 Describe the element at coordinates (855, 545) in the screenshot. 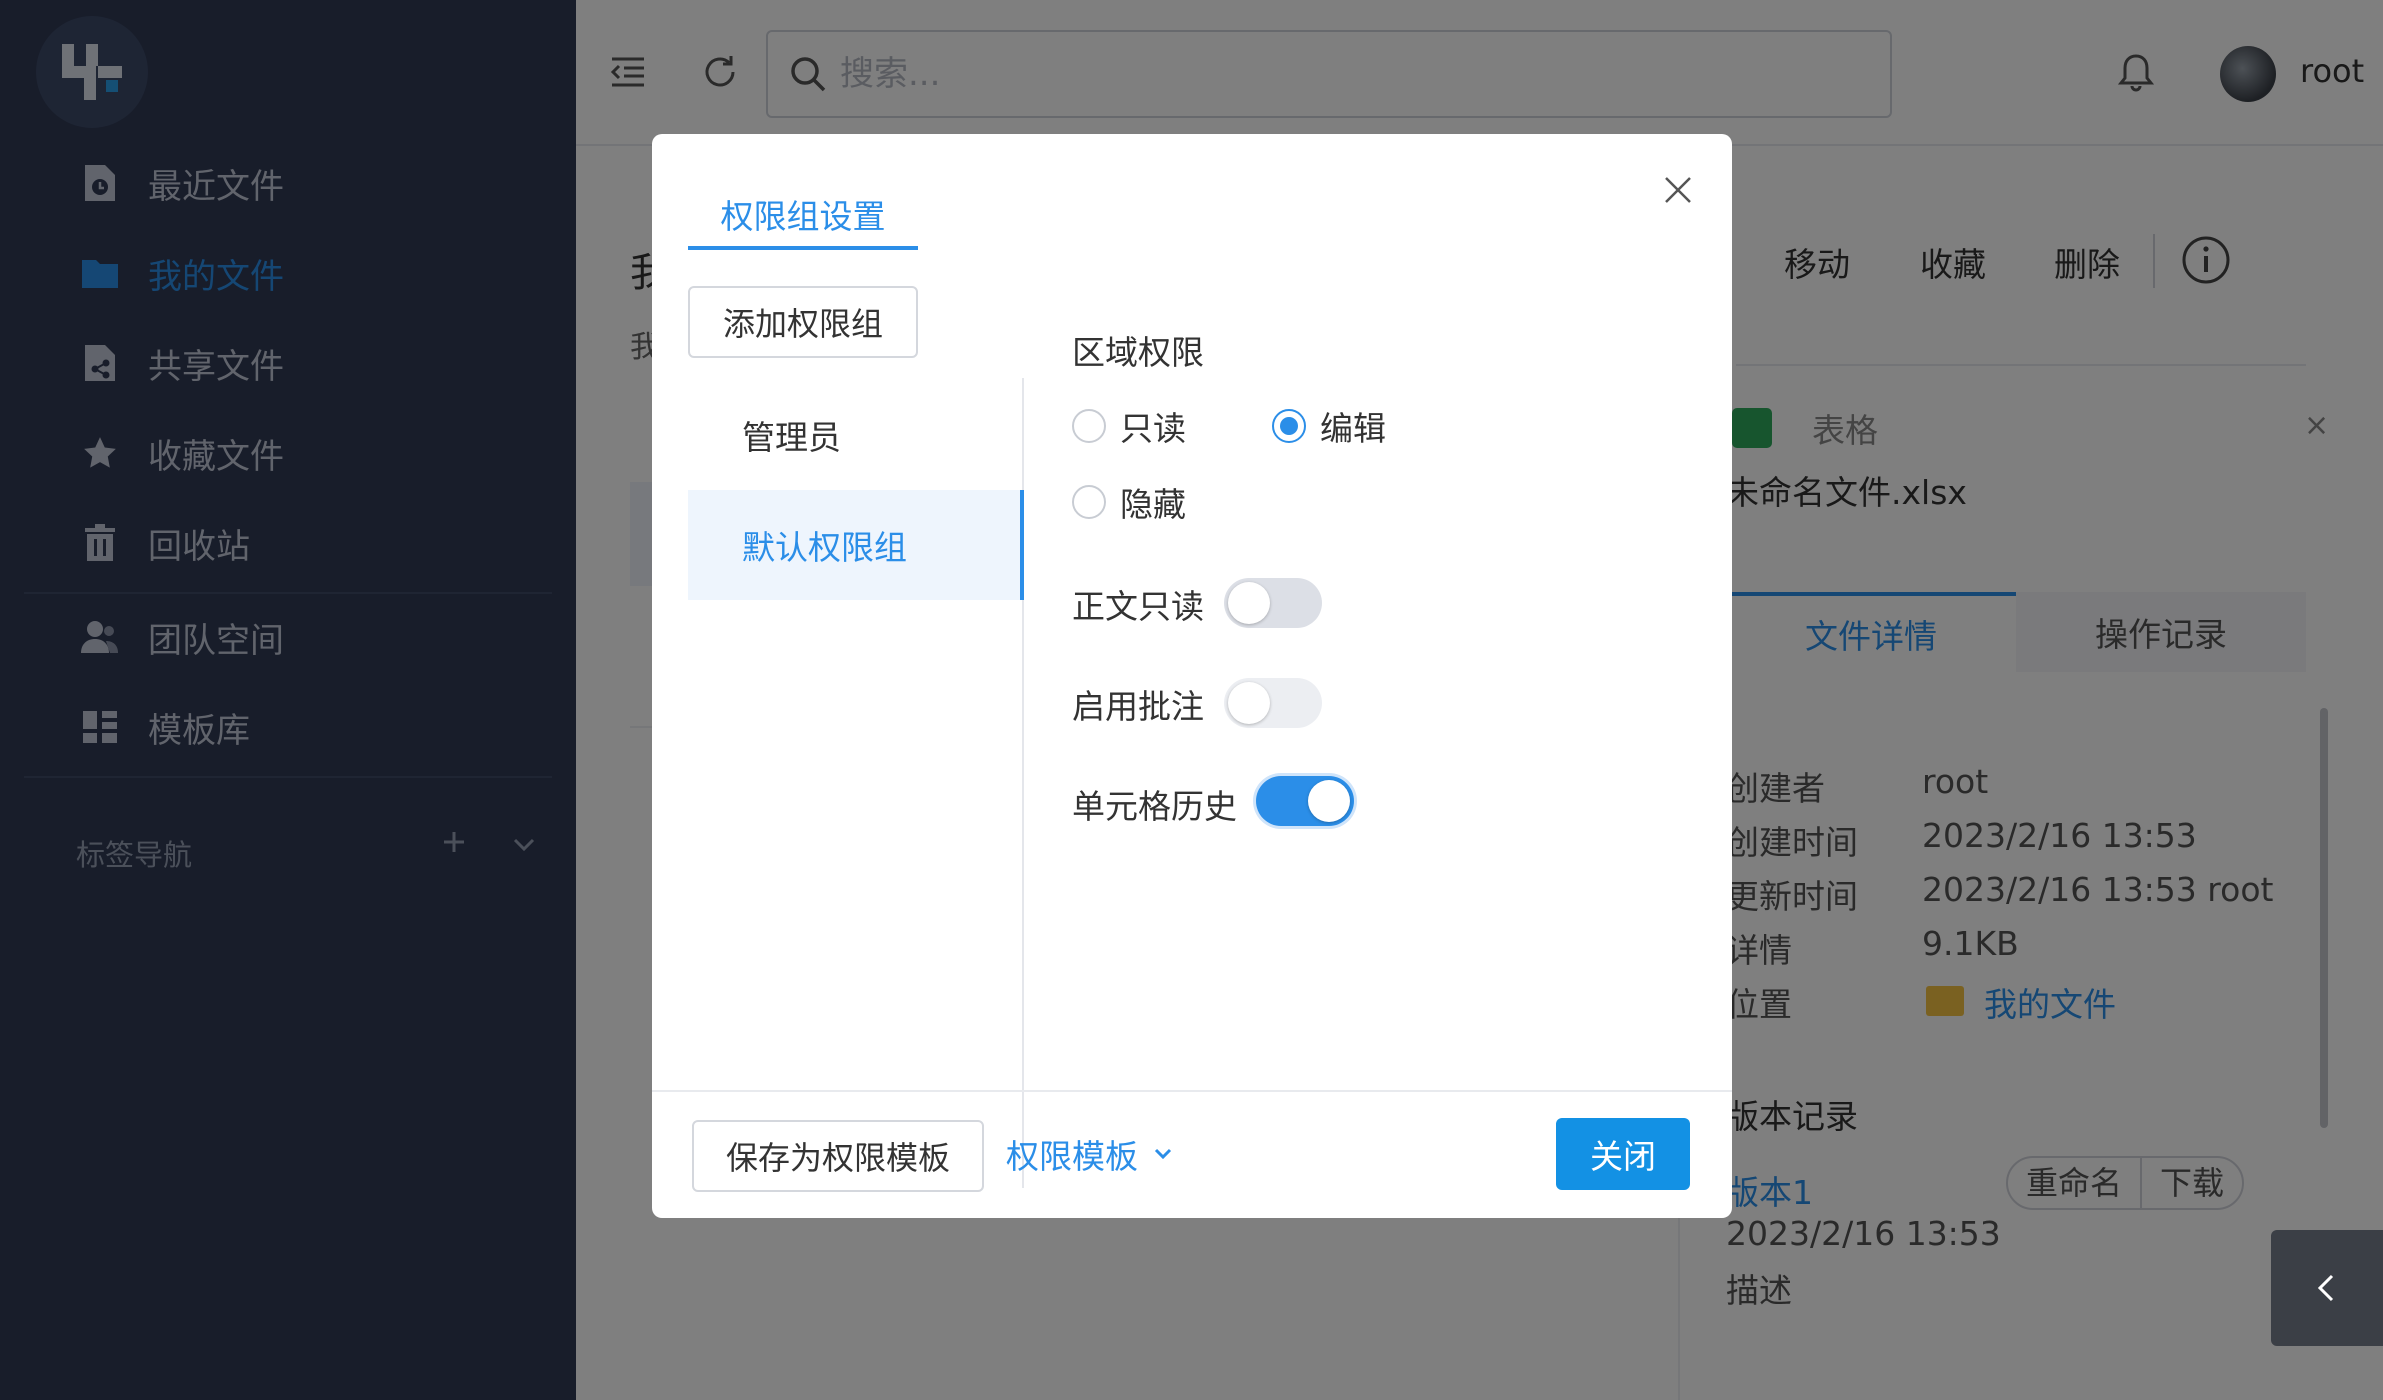

I see `group-item-default: 默认权限组` at that location.